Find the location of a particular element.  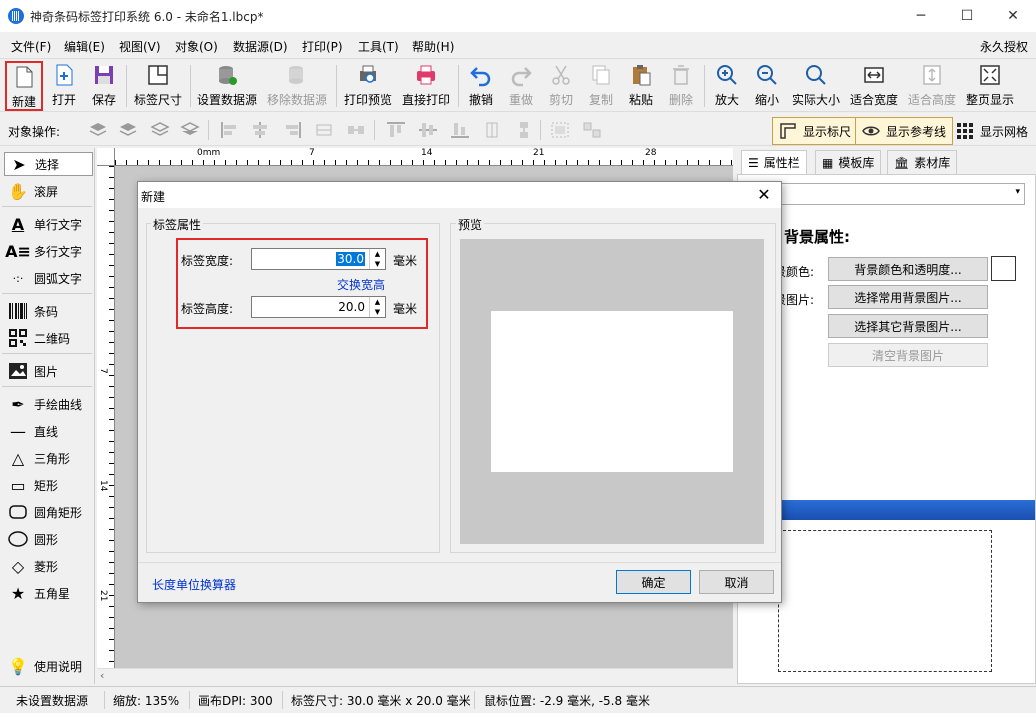

show-grid-toggle: 显示网格 is located at coordinates (992, 131).